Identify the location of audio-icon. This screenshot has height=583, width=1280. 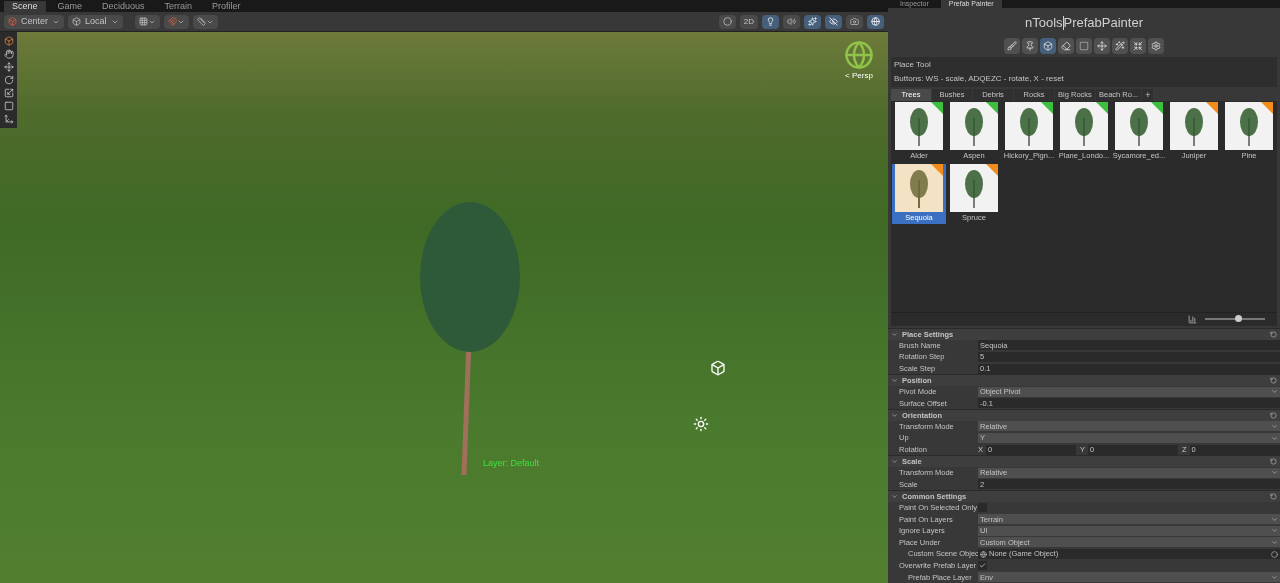
(791, 21).